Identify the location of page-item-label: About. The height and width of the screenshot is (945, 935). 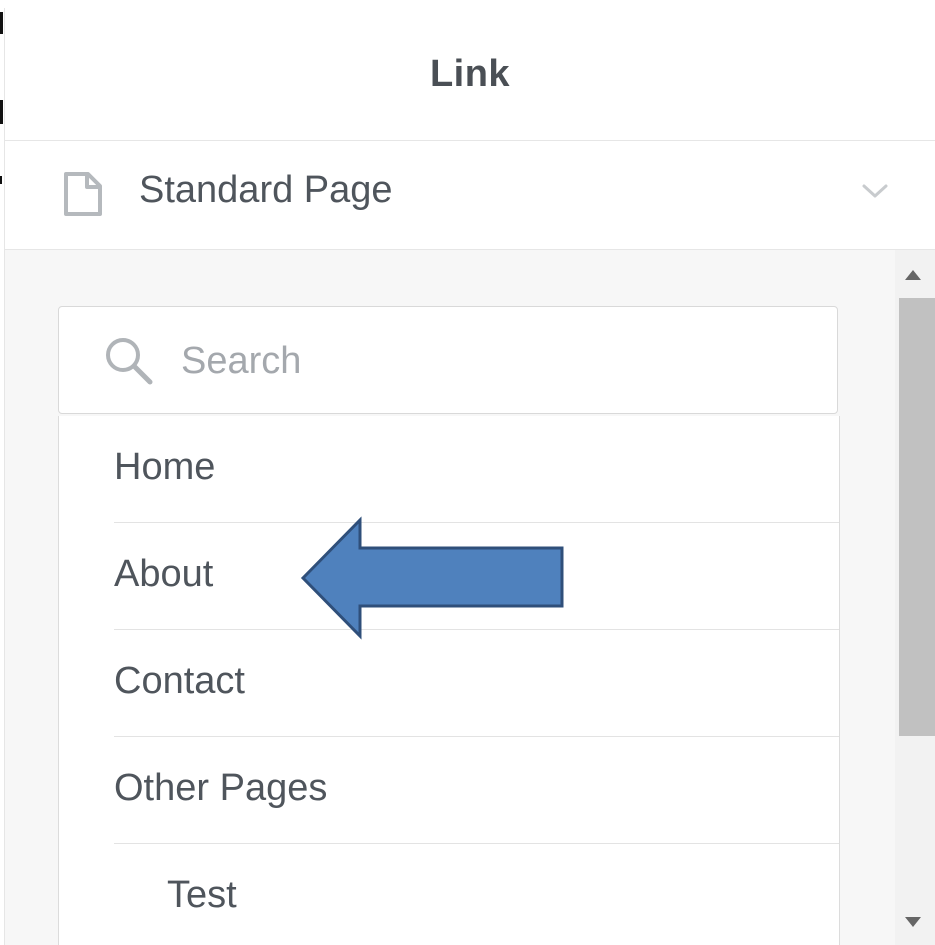
(164, 574).